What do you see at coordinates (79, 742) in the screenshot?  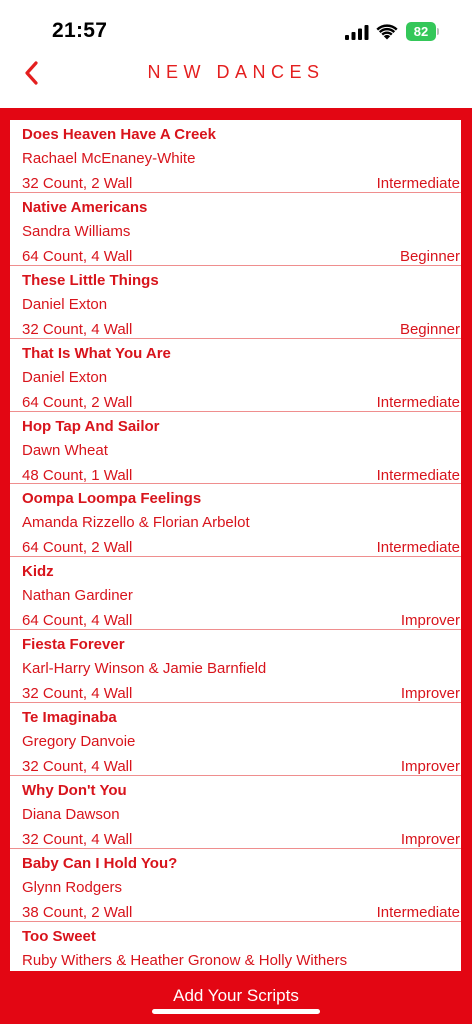 I see `dance-choreographer: Gregory Danvoie` at bounding box center [79, 742].